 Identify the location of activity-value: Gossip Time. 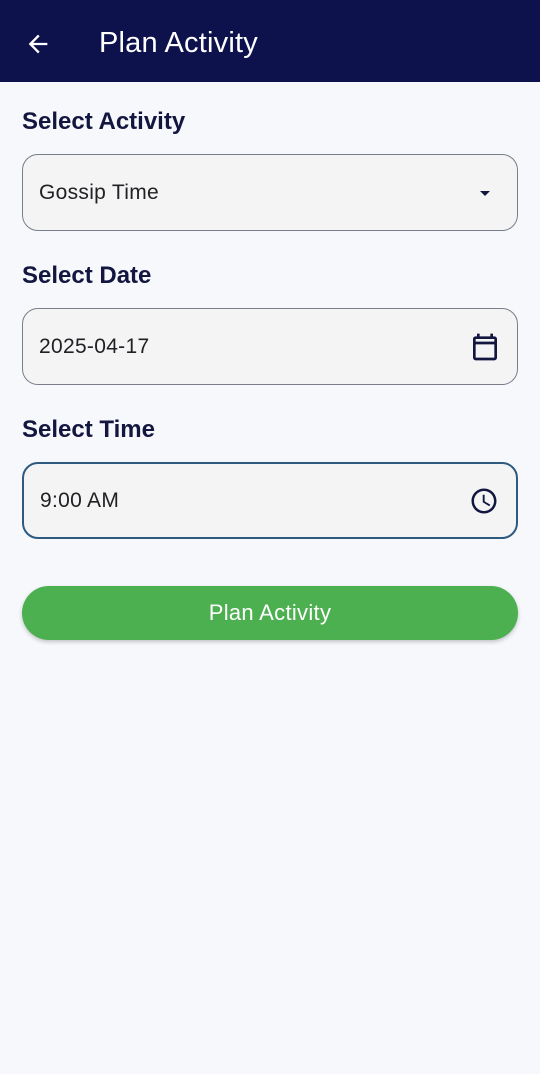
(99, 192).